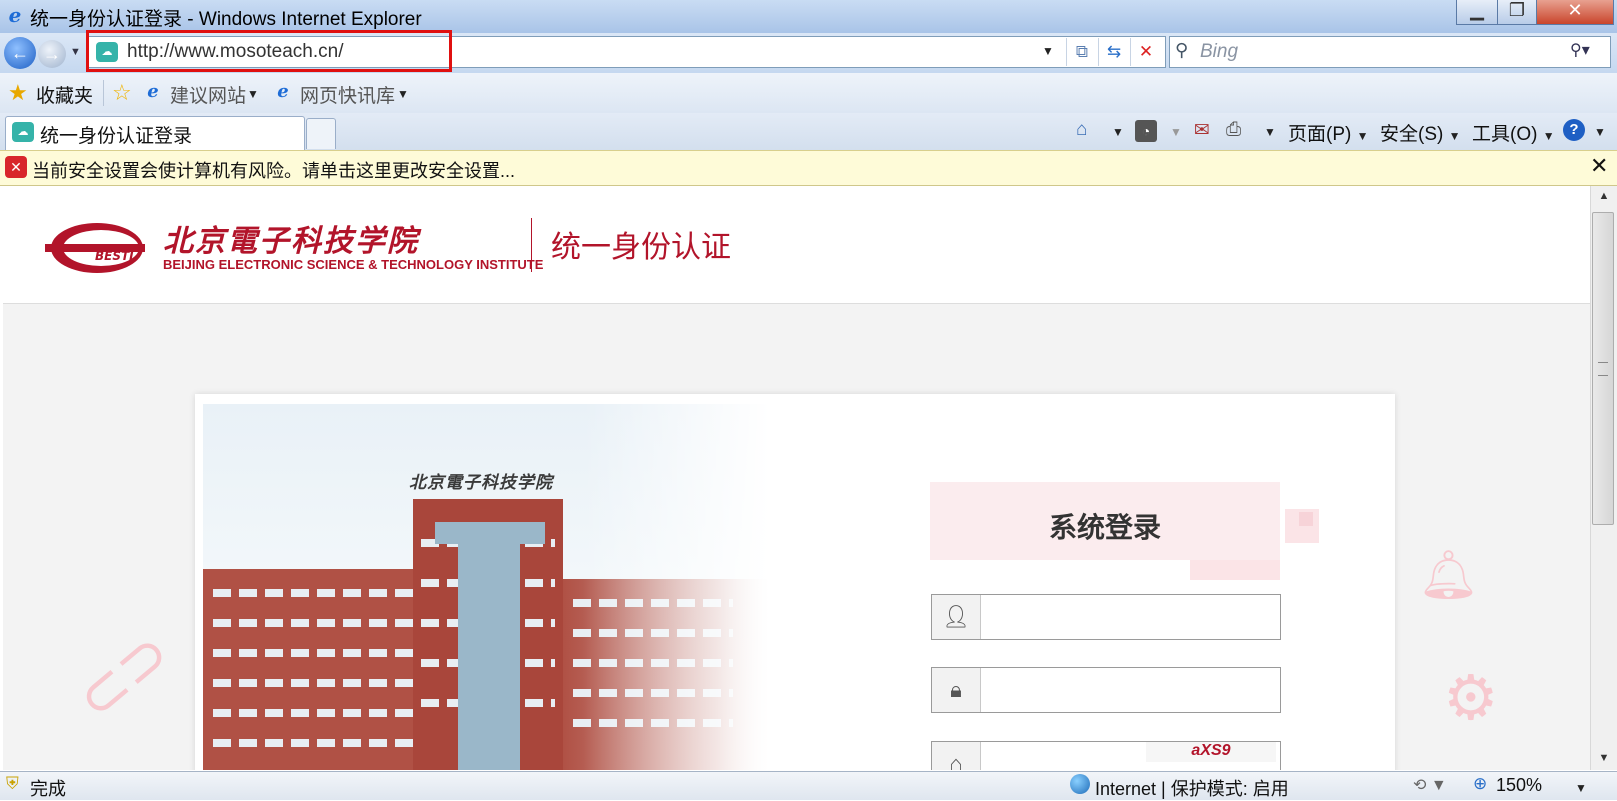 The height and width of the screenshot is (801, 1617). I want to click on building-wing-left, so click(313, 669).